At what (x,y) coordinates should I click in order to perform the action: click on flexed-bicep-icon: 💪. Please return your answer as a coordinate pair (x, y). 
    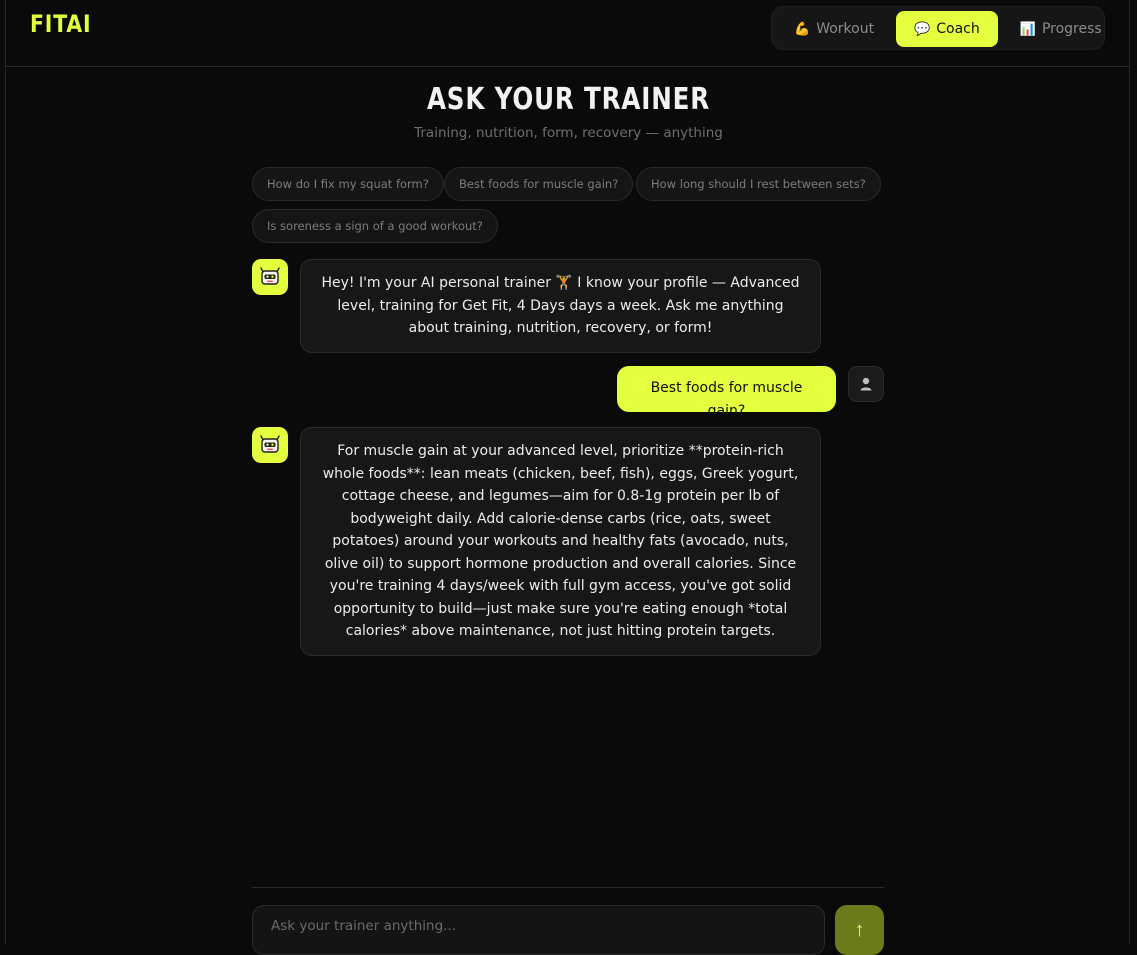
    Looking at the image, I should click on (802, 29).